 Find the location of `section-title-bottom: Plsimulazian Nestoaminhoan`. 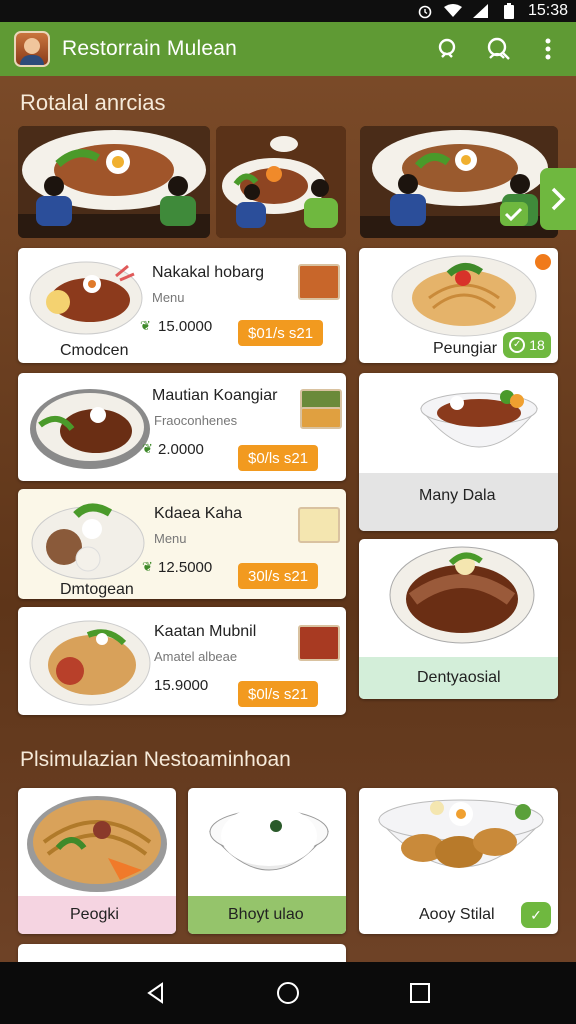

section-title-bottom: Plsimulazian Nestoaminhoan is located at coordinates (155, 759).